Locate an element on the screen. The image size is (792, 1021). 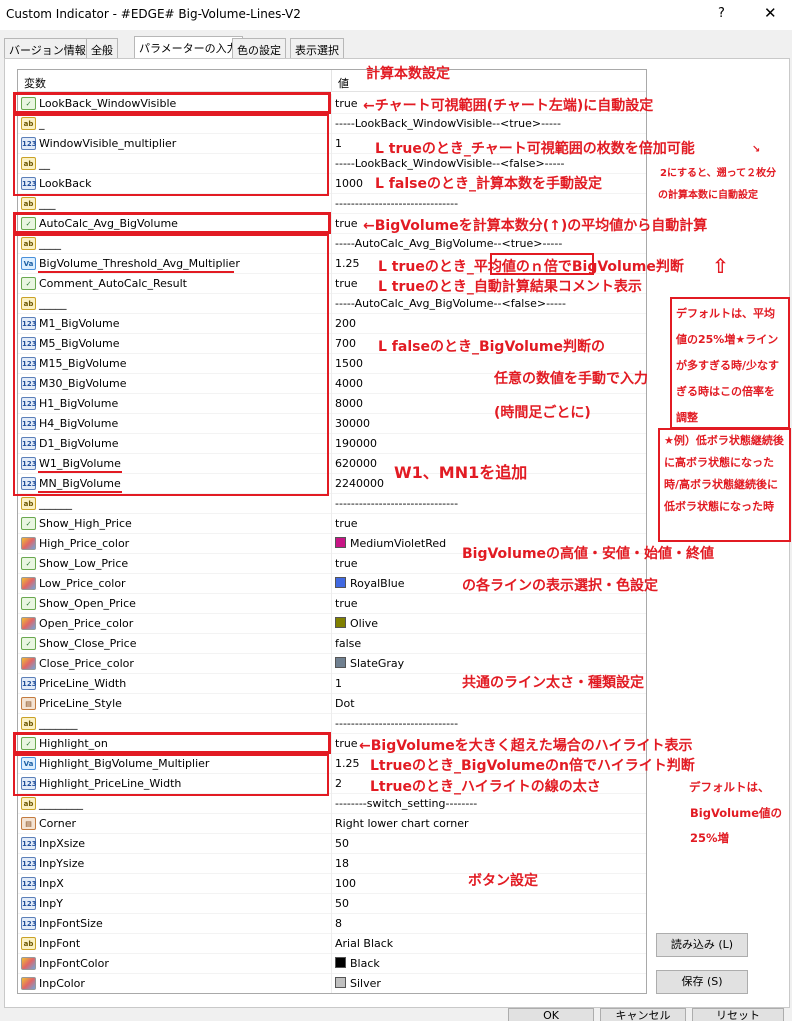
reset-button: リセット is located at coordinates (738, 1014).